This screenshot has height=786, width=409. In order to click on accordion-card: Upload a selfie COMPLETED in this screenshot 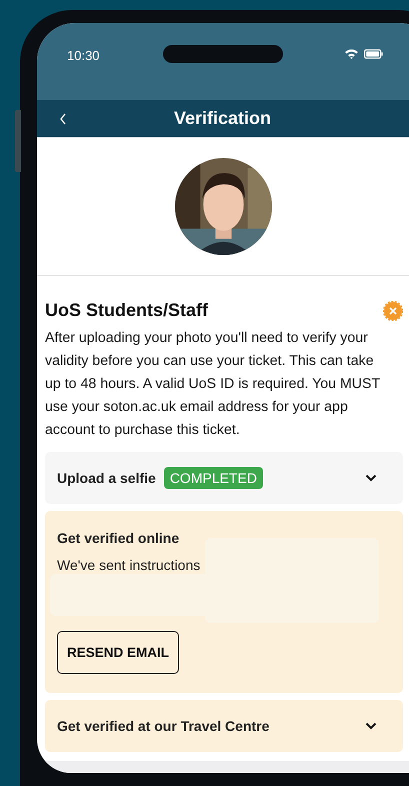, I will do `click(224, 478)`.